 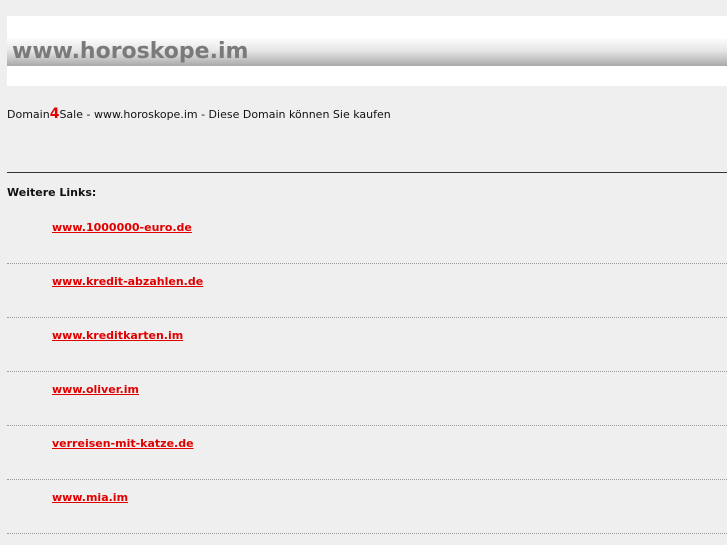 I want to click on list-item: www.oliver.im, so click(x=367, y=399).